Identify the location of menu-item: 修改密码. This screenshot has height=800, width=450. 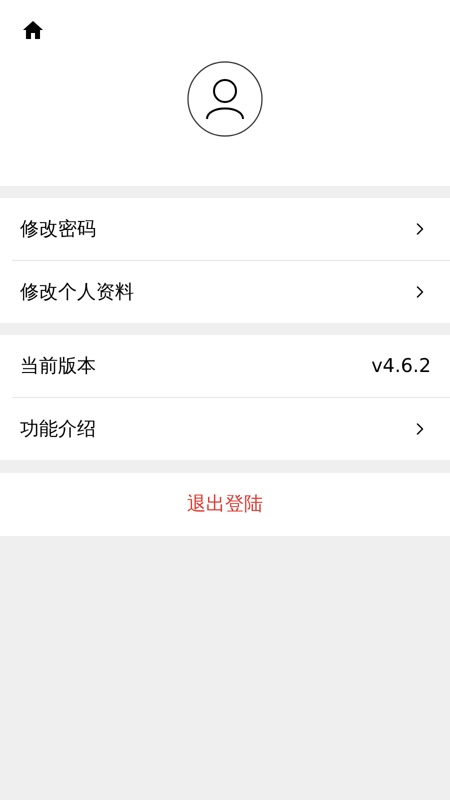
(231, 229).